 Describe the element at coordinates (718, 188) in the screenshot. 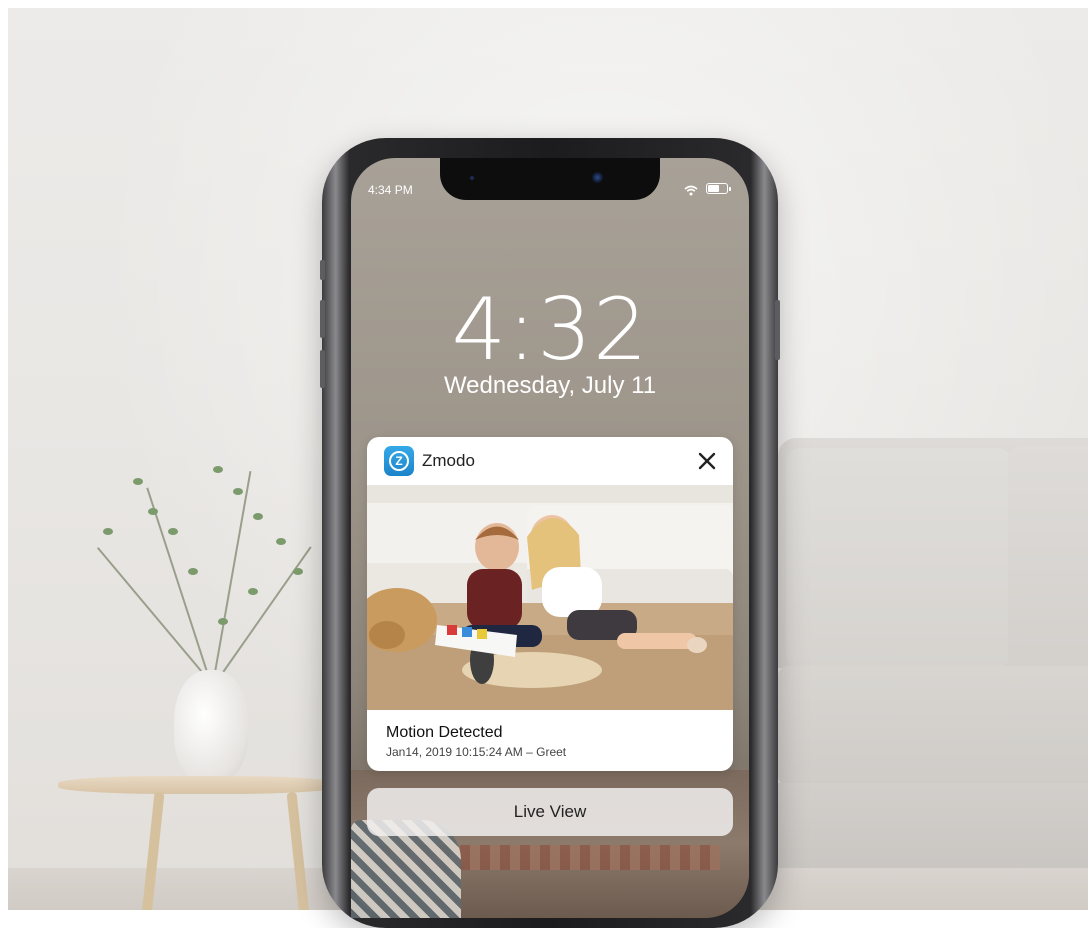

I see `battery-icon` at that location.